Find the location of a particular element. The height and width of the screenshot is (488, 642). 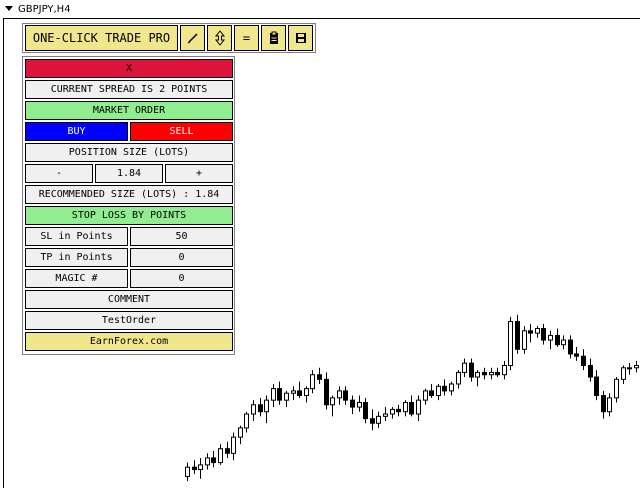

up-down-arrow-icon is located at coordinates (219, 38).